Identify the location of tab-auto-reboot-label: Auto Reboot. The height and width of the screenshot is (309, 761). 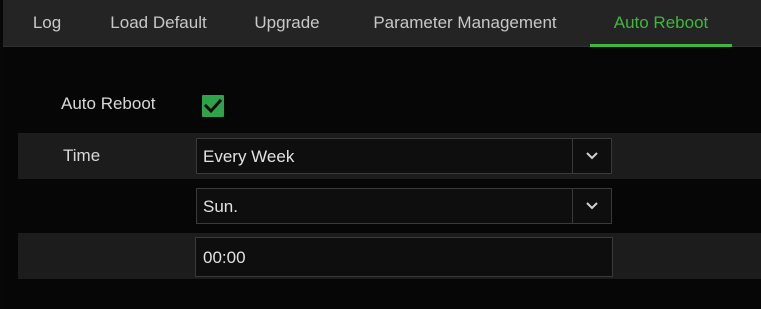
(661, 22).